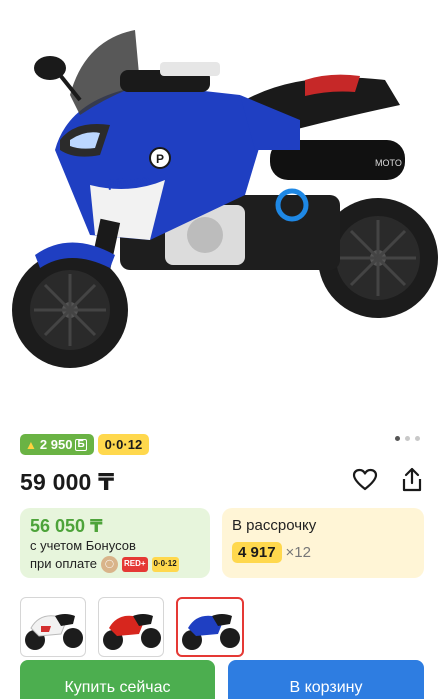 The height and width of the screenshot is (699, 442). I want to click on variant-thumbnails, so click(132, 627).